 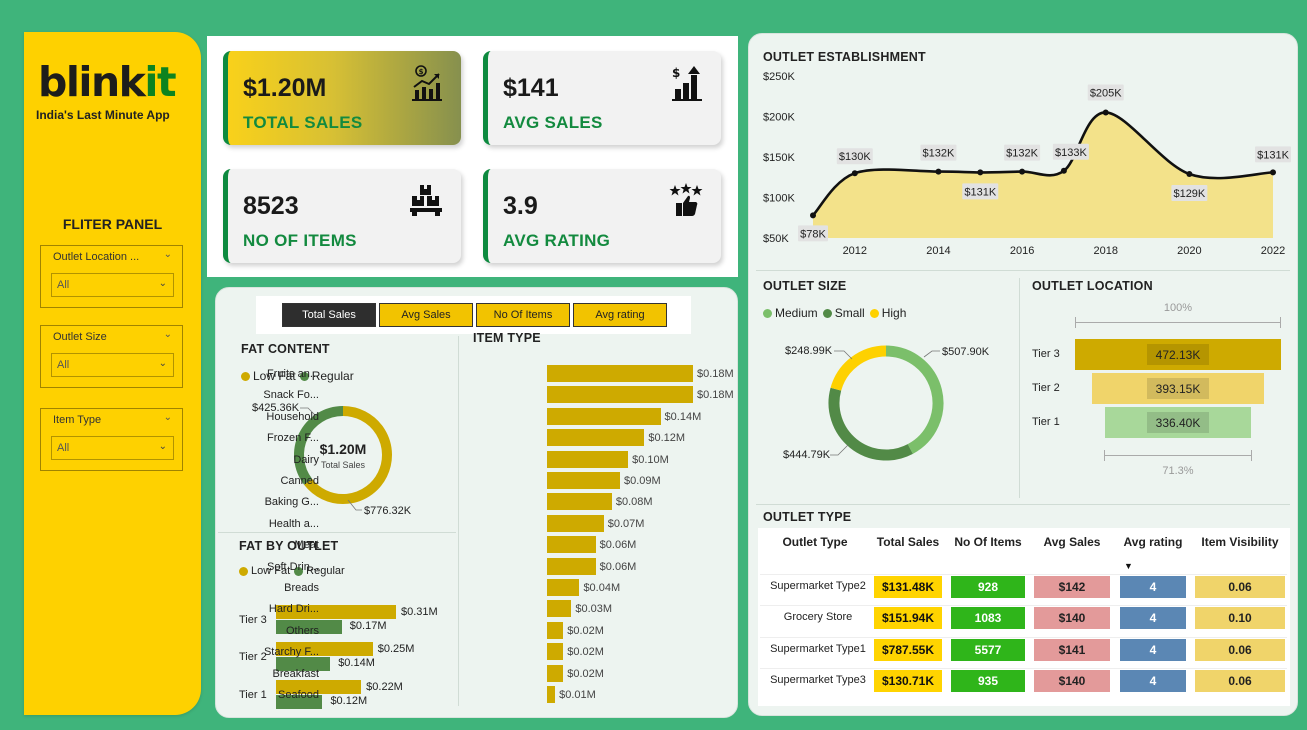 I want to click on dollar-growth-icon: $, so click(x=687, y=83).